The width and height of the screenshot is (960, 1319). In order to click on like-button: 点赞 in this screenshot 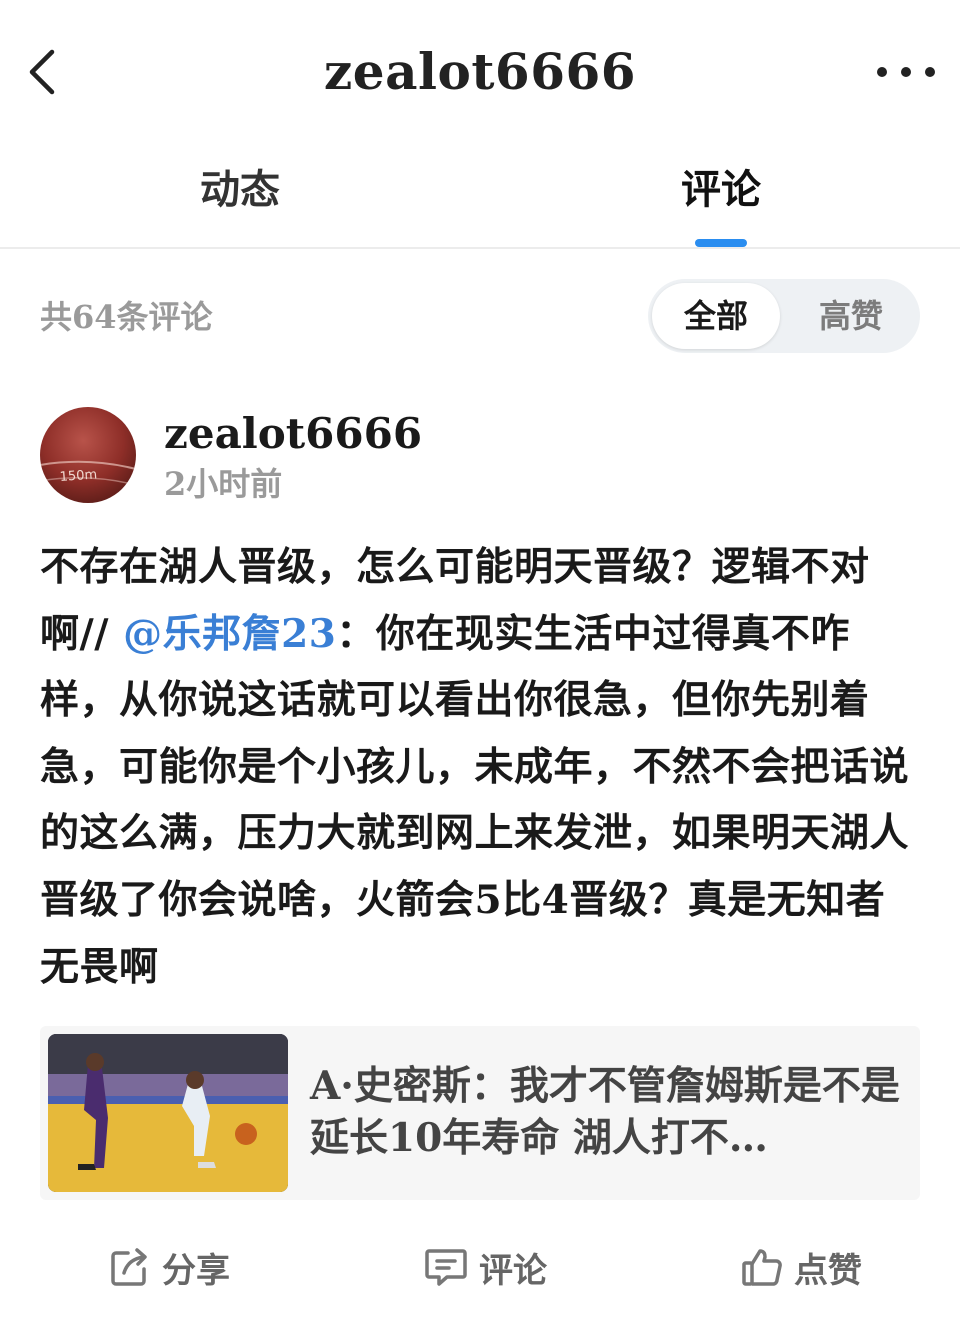, I will do `click(801, 1267)`.